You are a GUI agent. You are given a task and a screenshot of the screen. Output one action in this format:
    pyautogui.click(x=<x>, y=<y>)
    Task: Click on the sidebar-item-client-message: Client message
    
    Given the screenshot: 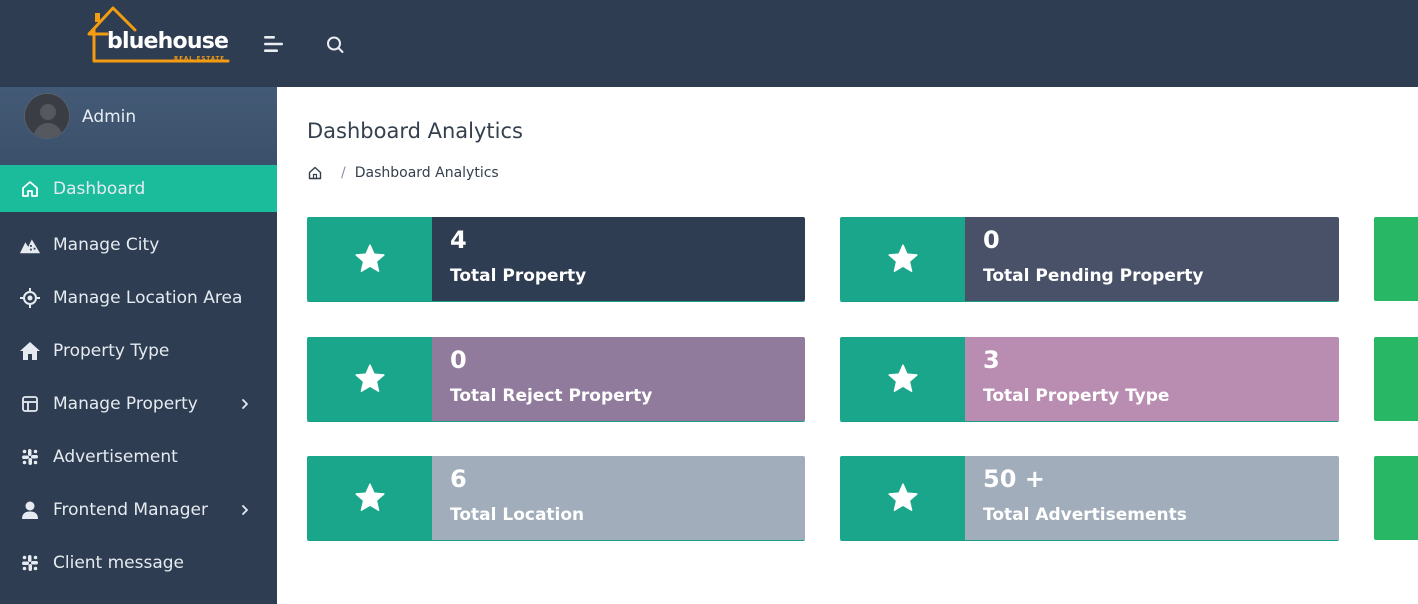 What is the action you would take?
    pyautogui.click(x=138, y=562)
    